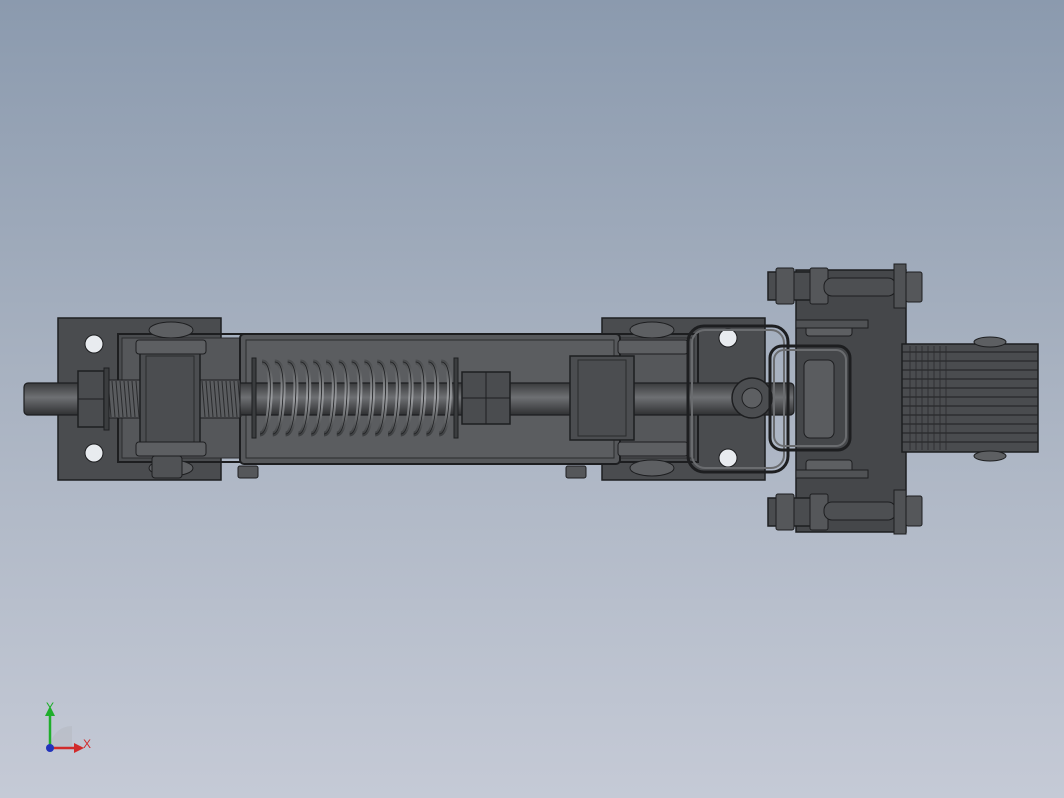  Describe the element at coordinates (171, 400) in the screenshot. I see `left-guide-block` at that location.